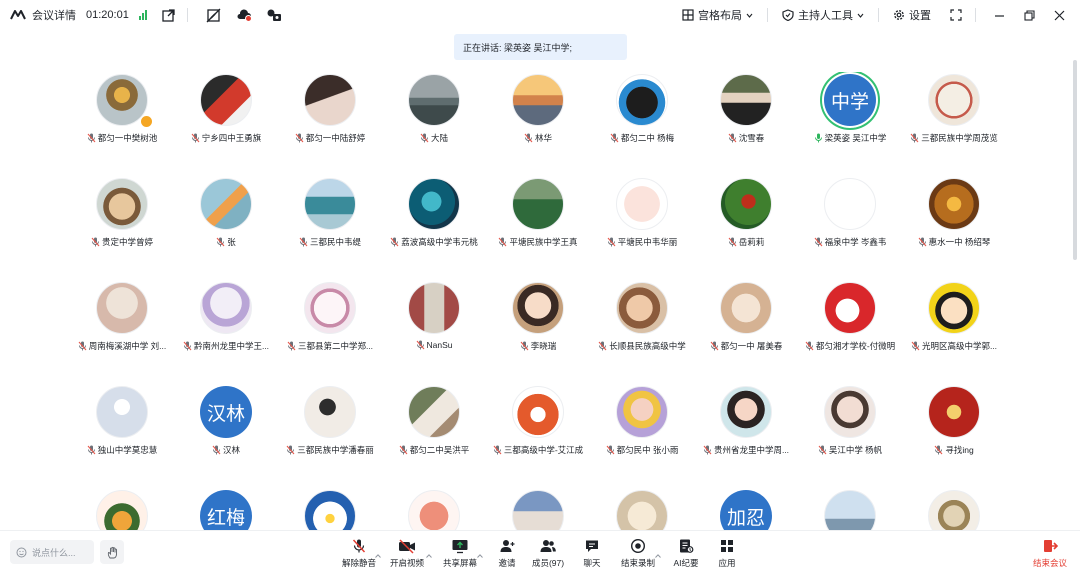  I want to click on scrollbar-thumb, so click(1075, 160).